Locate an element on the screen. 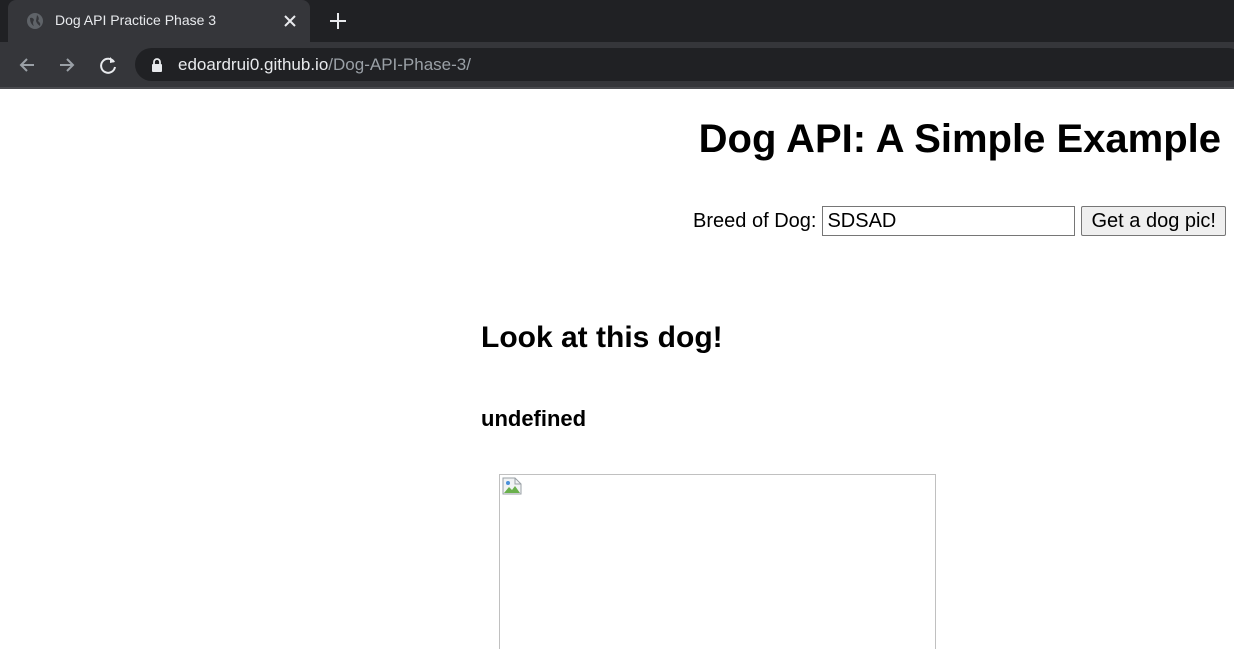  breed-label: Breed of Dog: is located at coordinates (755, 220).